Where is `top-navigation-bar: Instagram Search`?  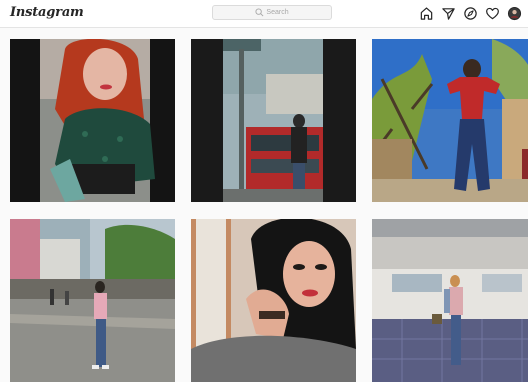 top-navigation-bar: Instagram Search is located at coordinates (264, 14).